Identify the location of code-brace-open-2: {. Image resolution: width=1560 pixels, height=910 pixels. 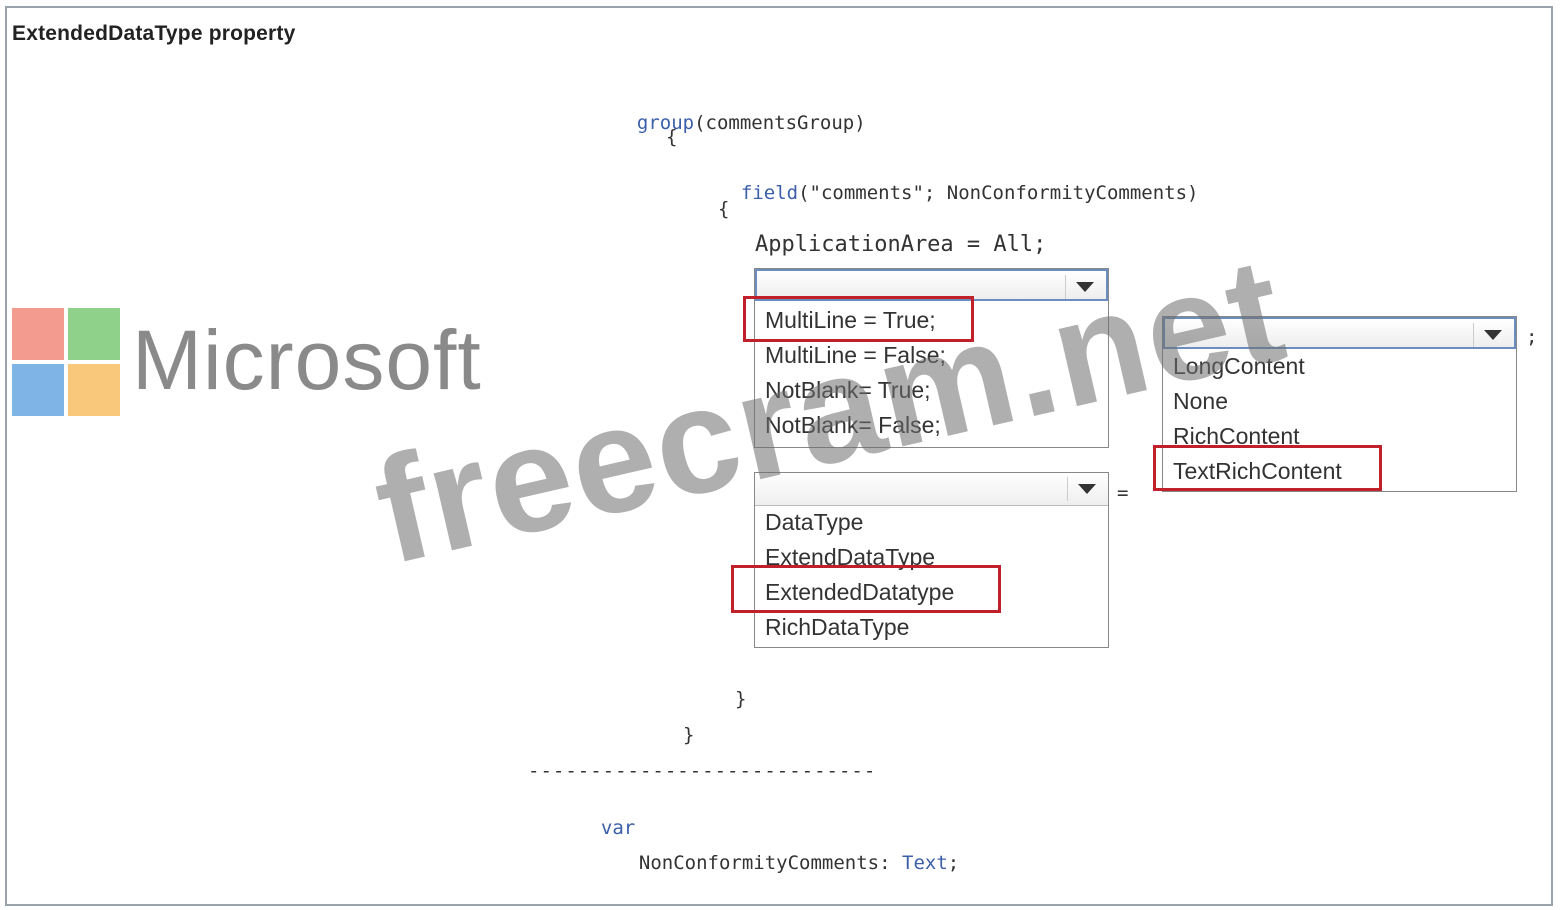
(724, 209).